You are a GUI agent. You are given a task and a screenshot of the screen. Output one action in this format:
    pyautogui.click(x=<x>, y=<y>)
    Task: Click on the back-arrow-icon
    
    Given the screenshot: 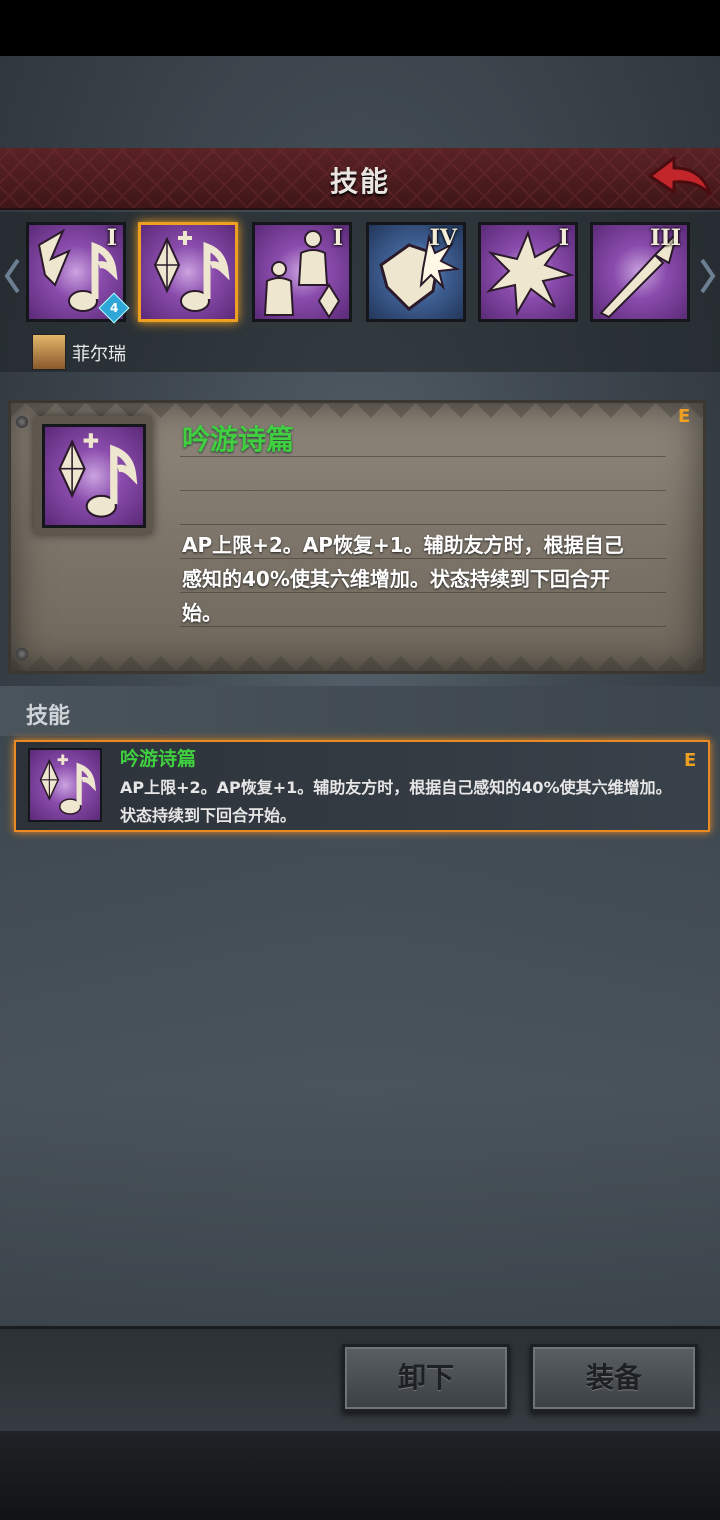 What is the action you would take?
    pyautogui.click(x=679, y=176)
    